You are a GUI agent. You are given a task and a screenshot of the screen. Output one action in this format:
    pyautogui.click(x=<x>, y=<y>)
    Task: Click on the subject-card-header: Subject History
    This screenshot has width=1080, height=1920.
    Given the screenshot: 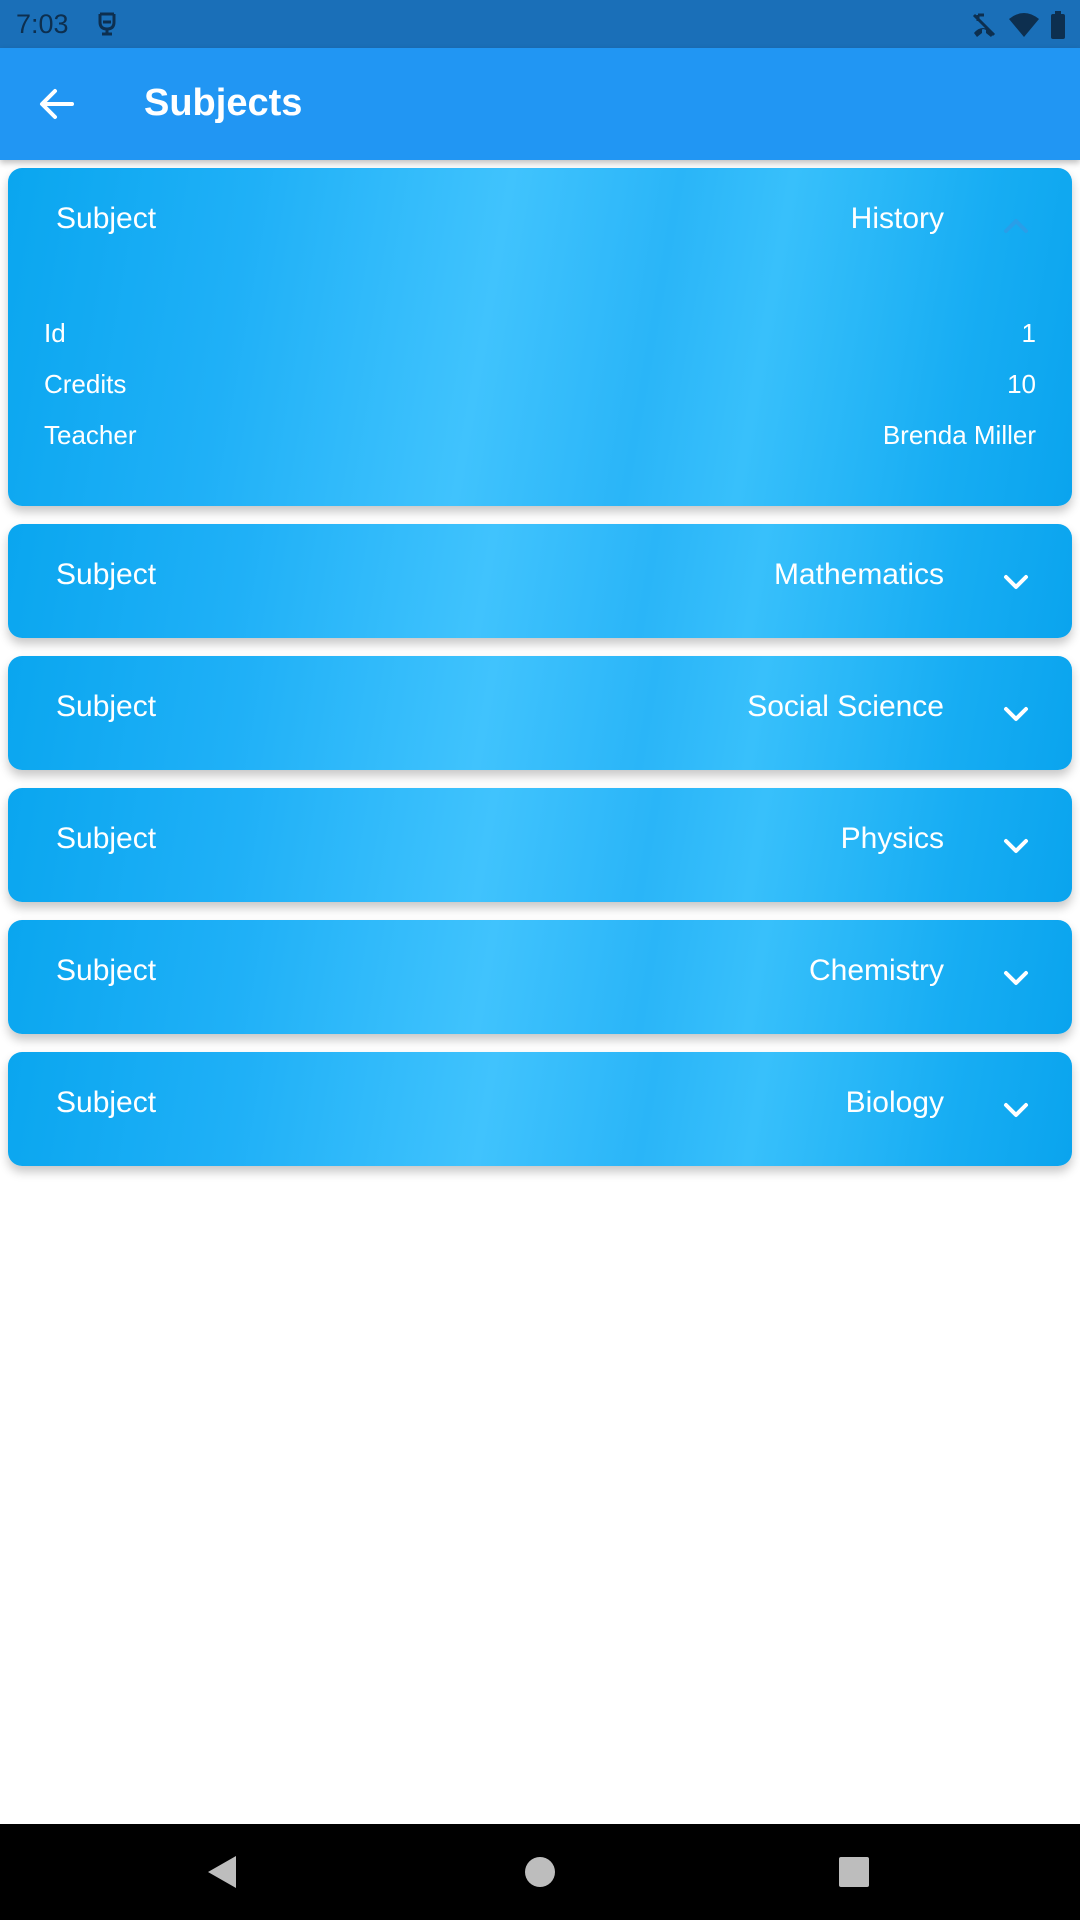 What is the action you would take?
    pyautogui.click(x=540, y=218)
    